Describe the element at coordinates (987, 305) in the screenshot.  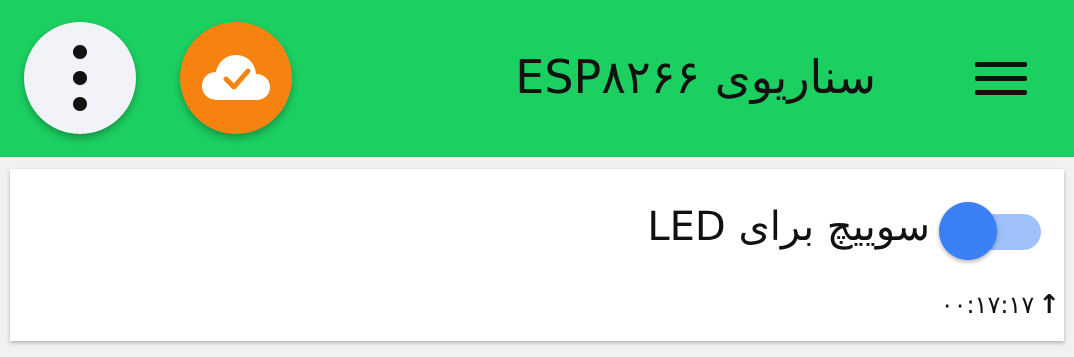
I see `last-update-time: ۰۰:۱۷:۱۷` at that location.